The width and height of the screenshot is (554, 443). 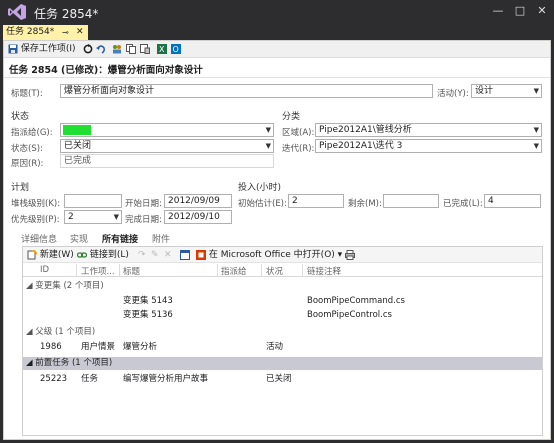 What do you see at coordinates (65, 32) in the screenshot?
I see `pin-icon: ⊸` at bounding box center [65, 32].